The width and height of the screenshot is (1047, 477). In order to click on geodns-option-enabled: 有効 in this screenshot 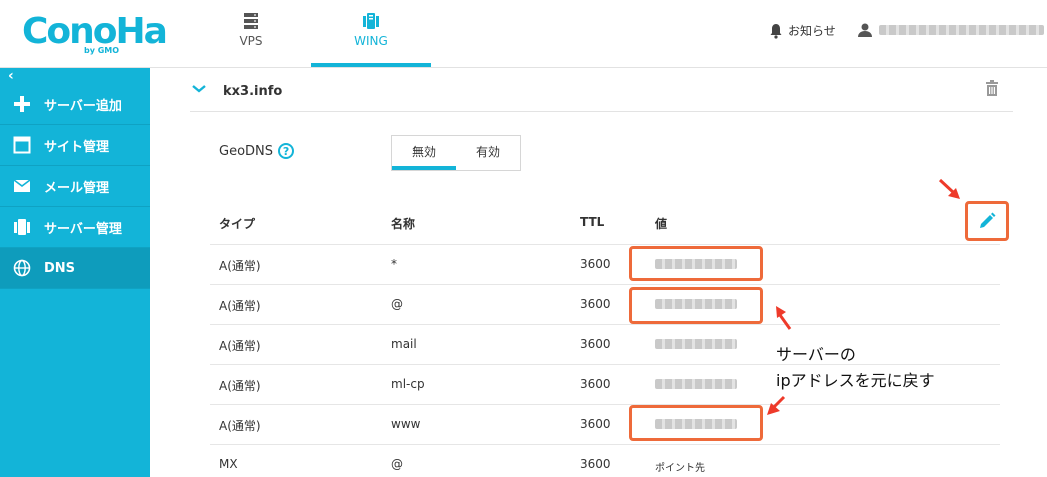, I will do `click(488, 153)`.